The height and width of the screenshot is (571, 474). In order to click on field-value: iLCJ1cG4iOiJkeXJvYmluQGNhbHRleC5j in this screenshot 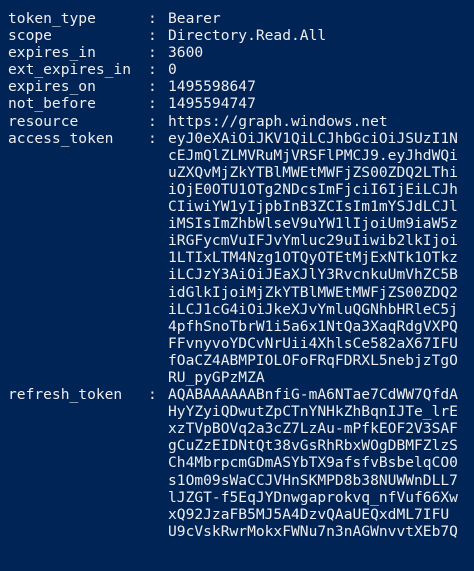, I will do `click(313, 309)`.